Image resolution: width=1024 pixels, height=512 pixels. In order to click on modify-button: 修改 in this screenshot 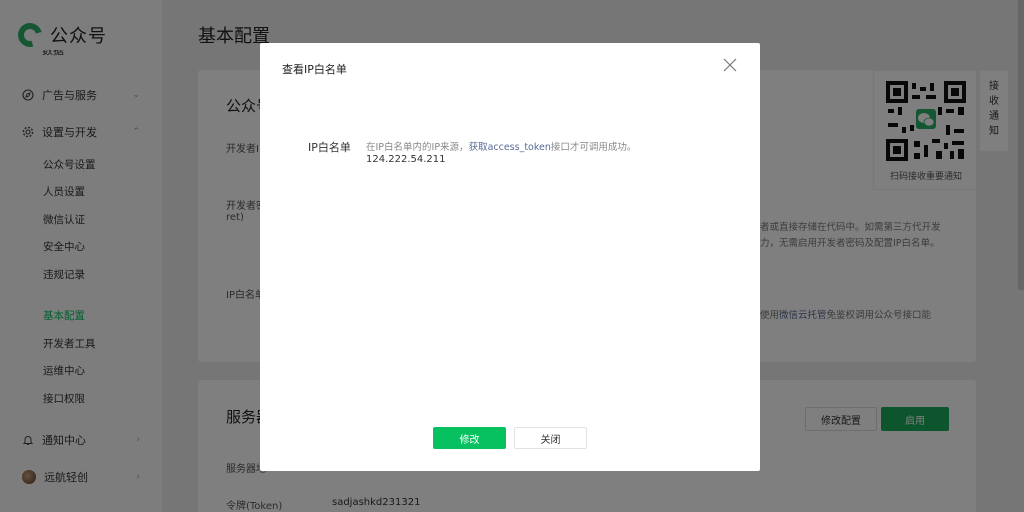, I will do `click(469, 438)`.